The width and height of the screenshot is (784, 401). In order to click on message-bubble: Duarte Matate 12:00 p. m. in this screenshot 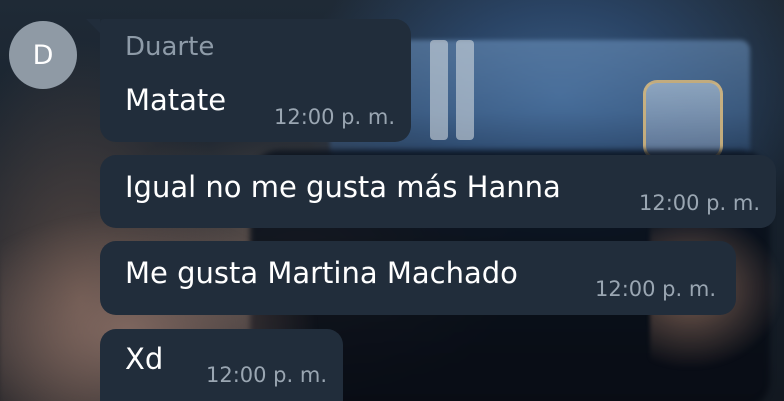, I will do `click(248, 80)`.